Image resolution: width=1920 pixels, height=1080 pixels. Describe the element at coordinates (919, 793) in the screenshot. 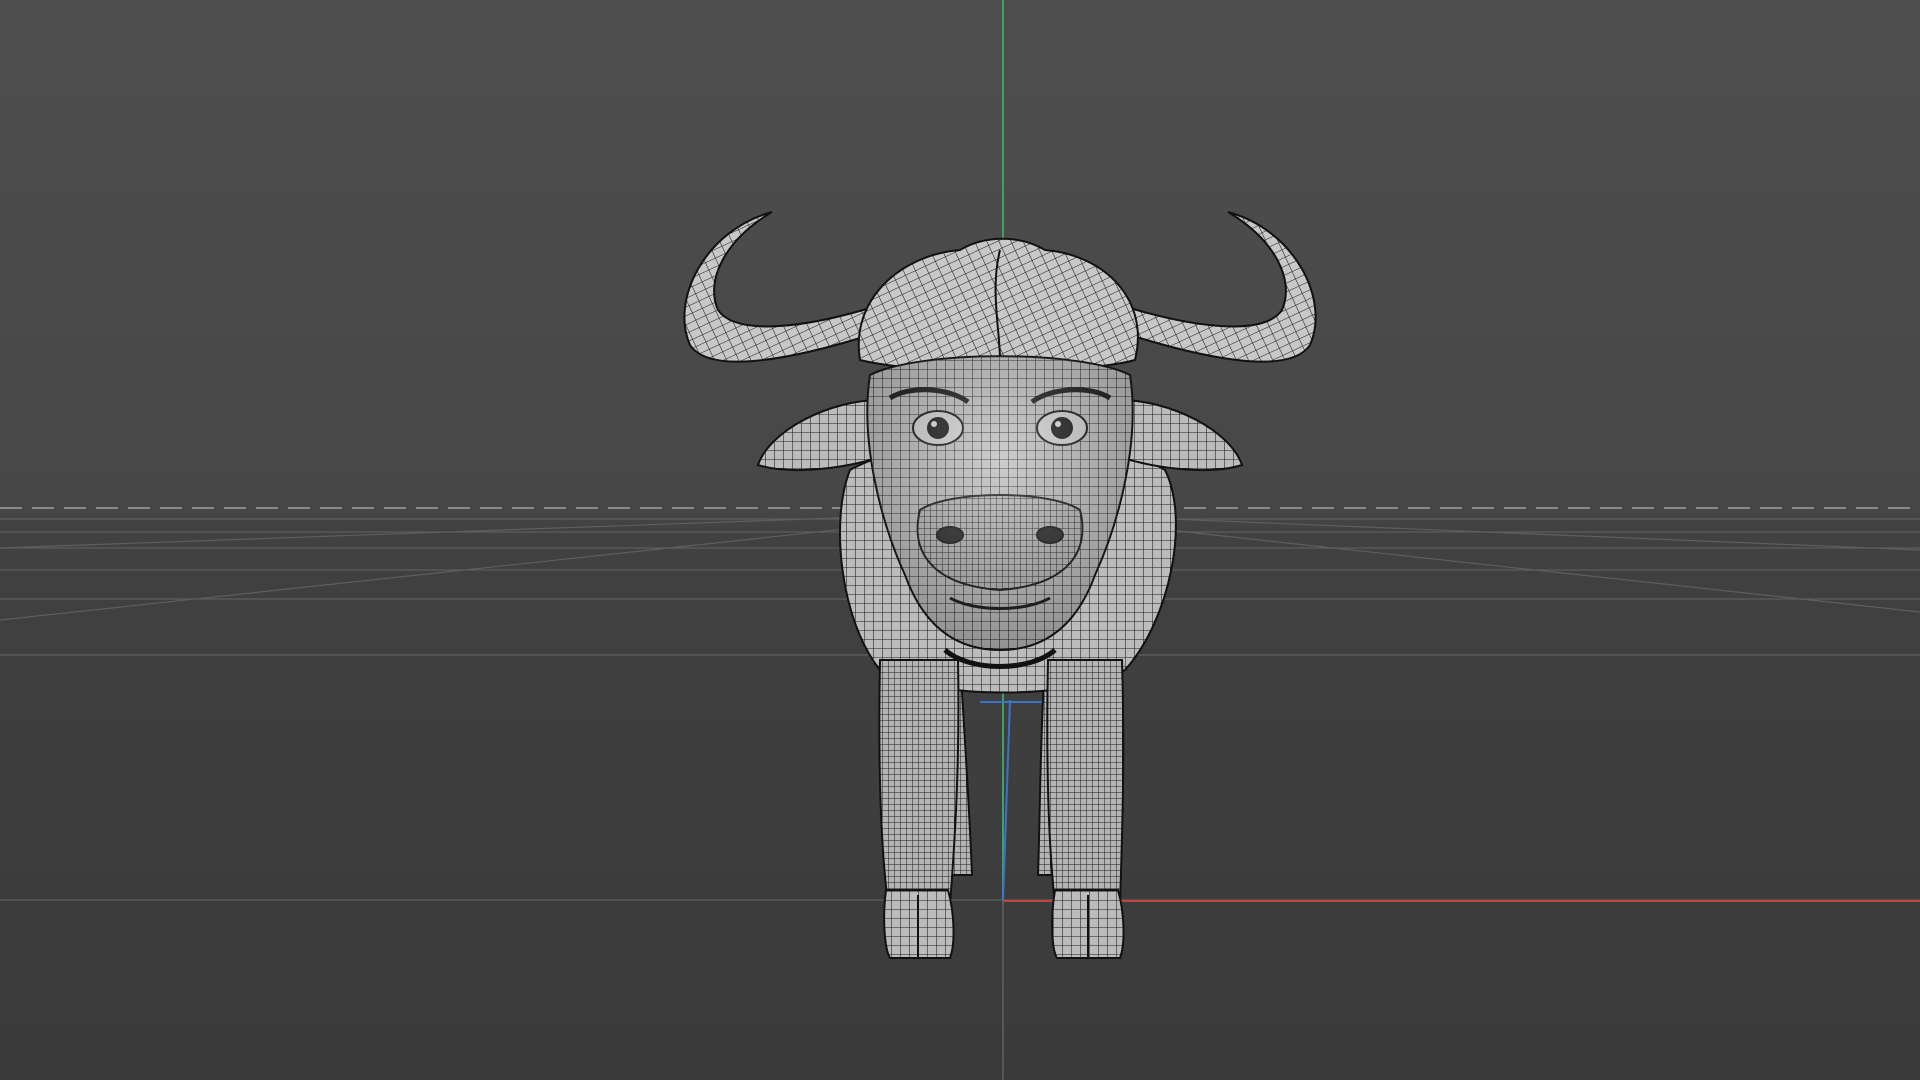

I see `buffalo-front-leg-left` at that location.